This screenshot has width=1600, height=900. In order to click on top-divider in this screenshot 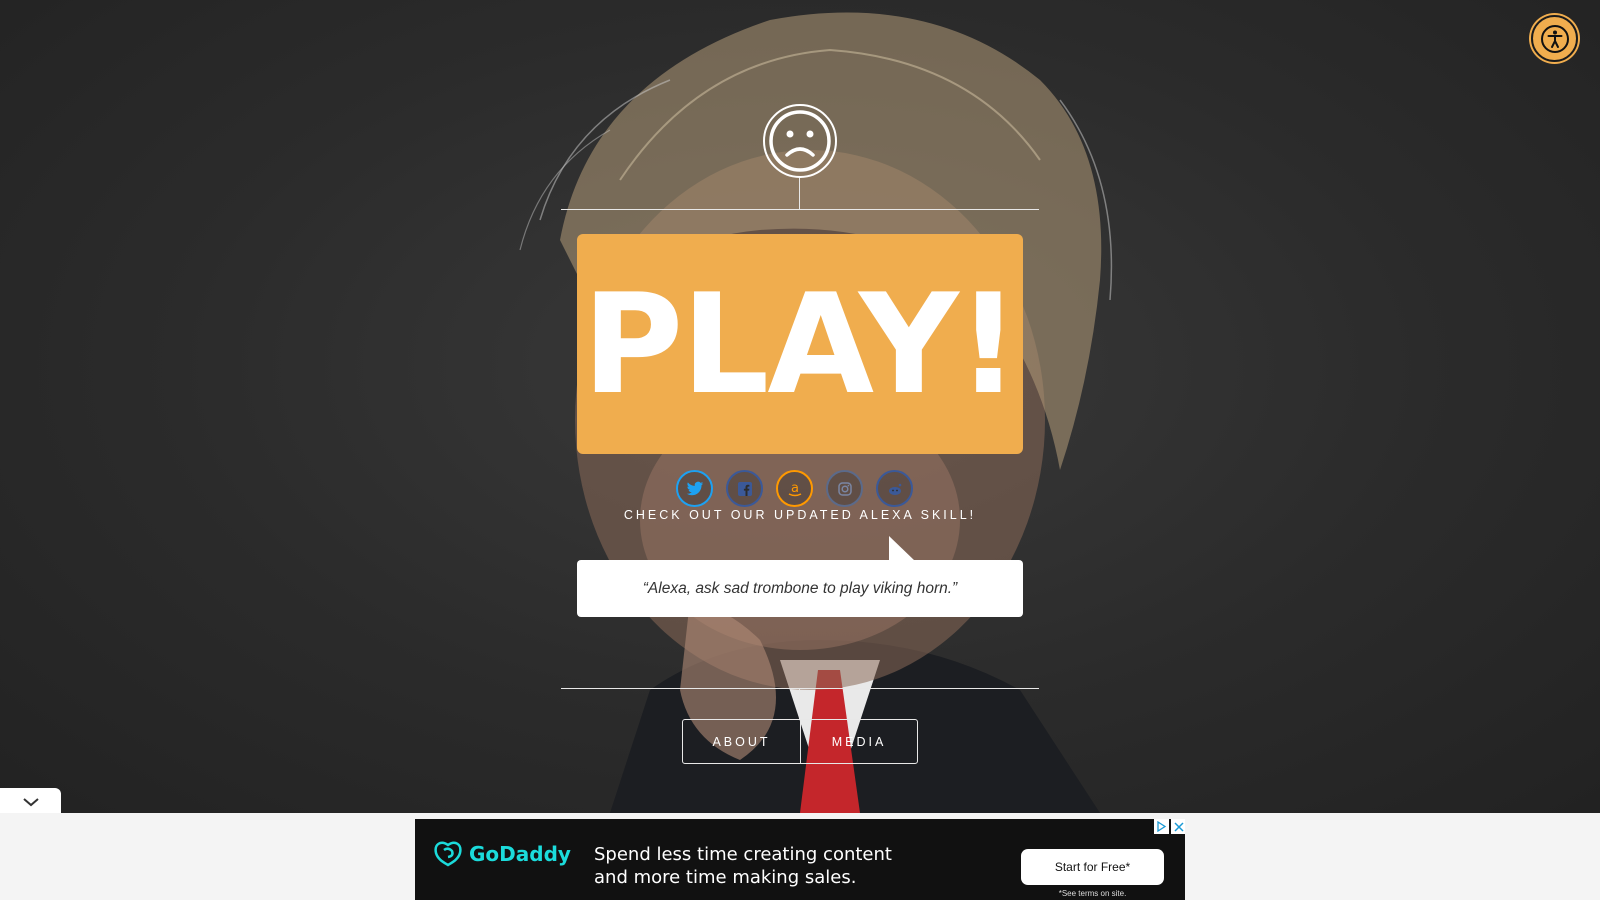, I will do `click(800, 209)`.